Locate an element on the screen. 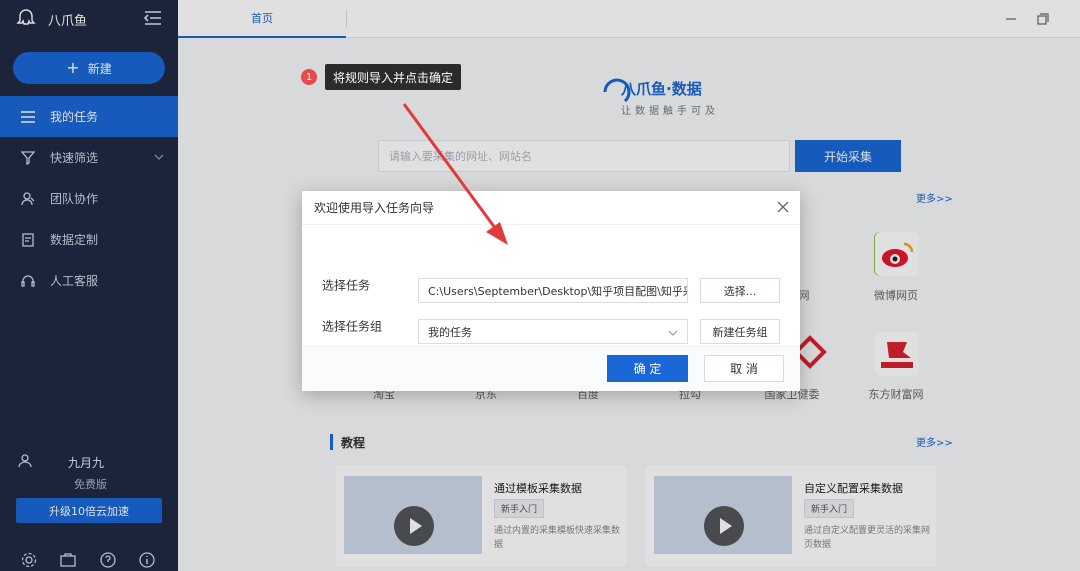  site-label: 东方财富网 is located at coordinates (896, 394).